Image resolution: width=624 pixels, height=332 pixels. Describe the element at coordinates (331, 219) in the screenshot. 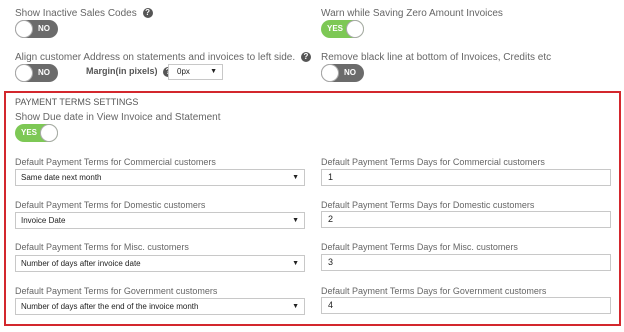

I see `input-value: 2` at that location.